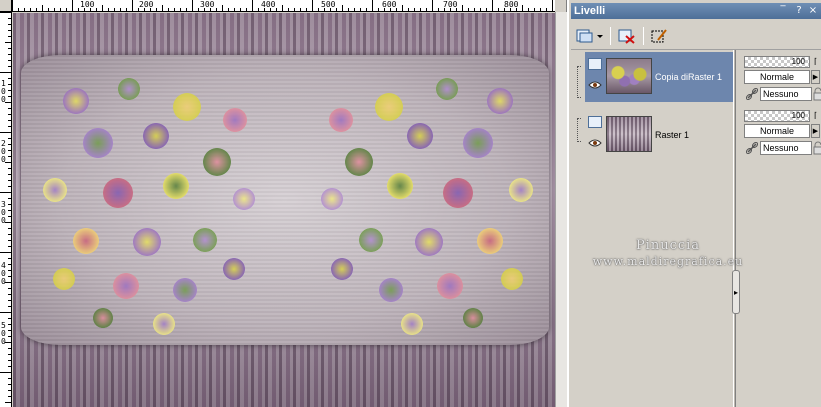 The width and height of the screenshot is (821, 407). I want to click on minimize-icon: ?, so click(799, 11).